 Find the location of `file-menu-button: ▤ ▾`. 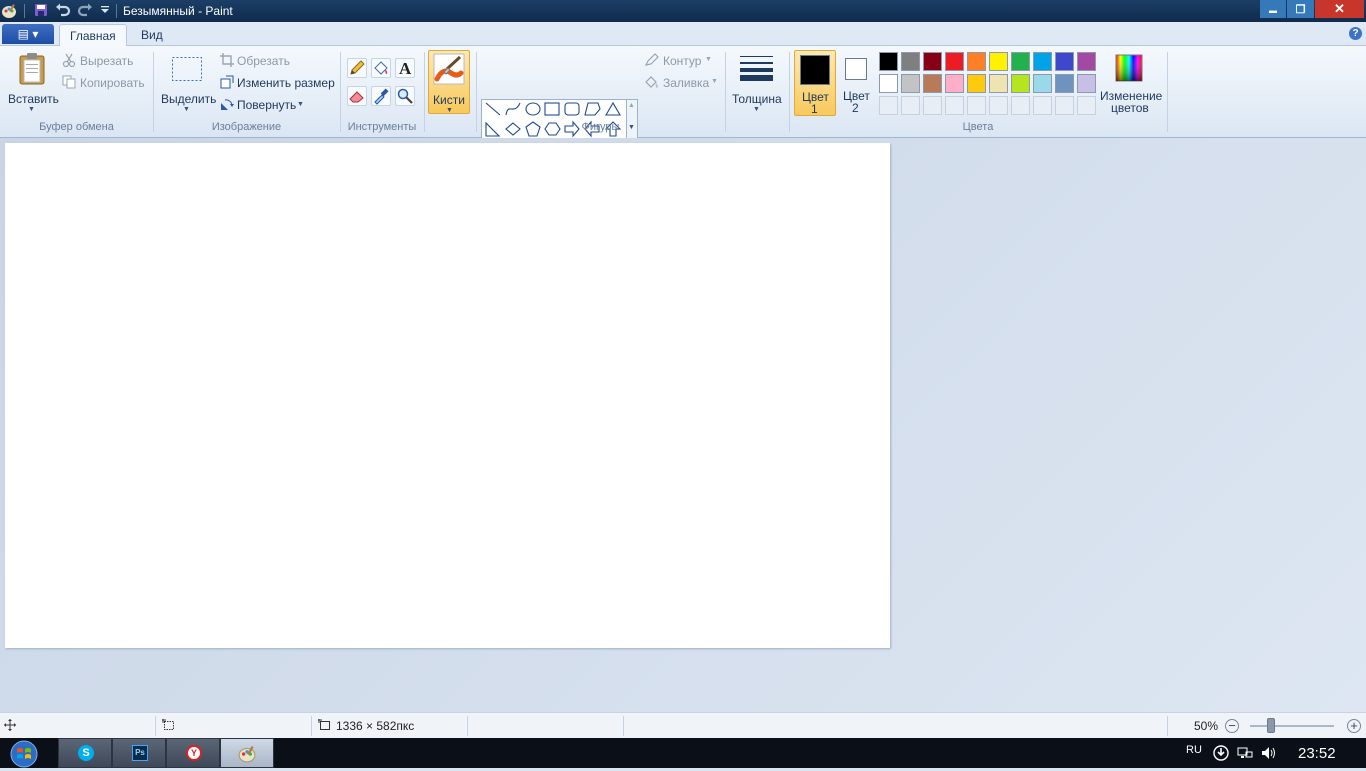

file-menu-button: ▤ ▾ is located at coordinates (28, 34).